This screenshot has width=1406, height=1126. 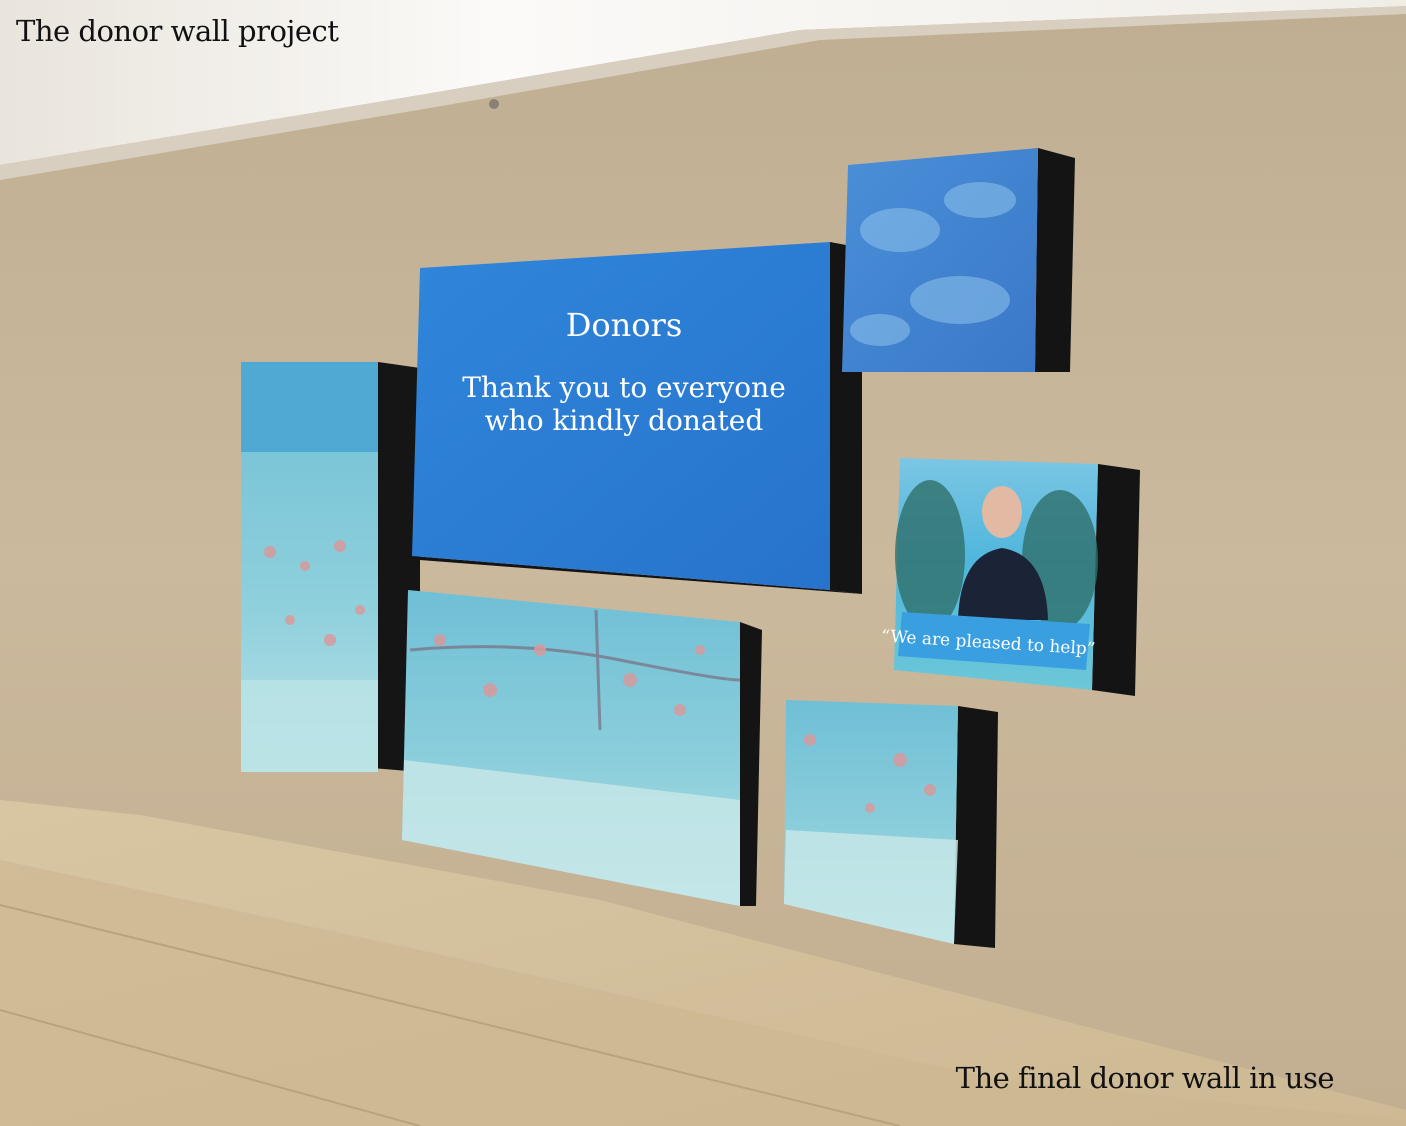 What do you see at coordinates (494, 104) in the screenshot?
I see `ceiling-sprinkler` at bounding box center [494, 104].